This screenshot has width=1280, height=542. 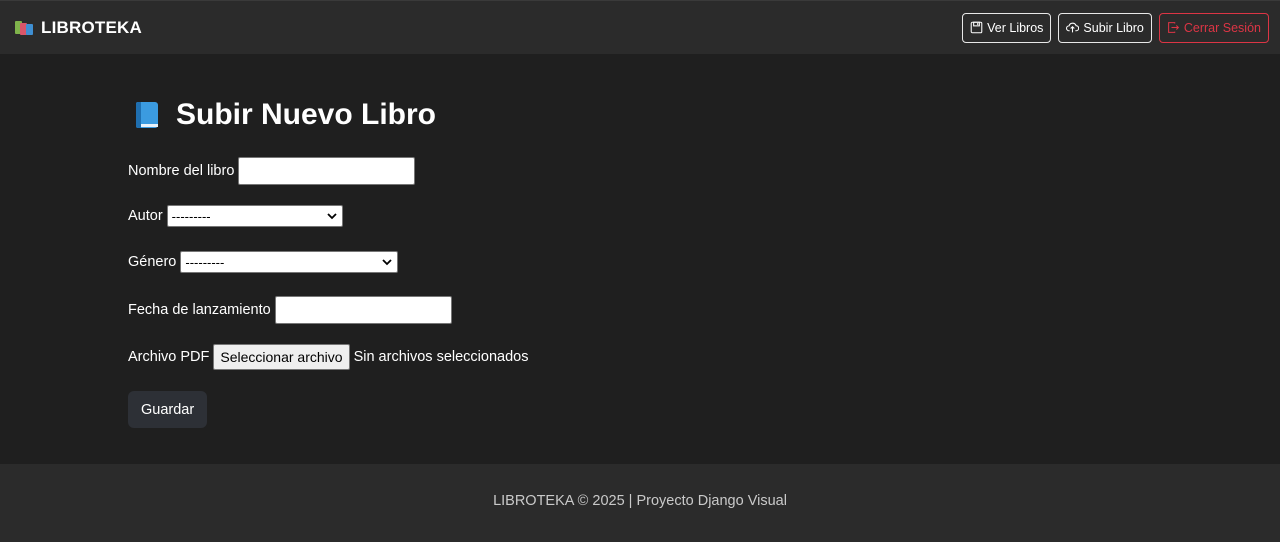 What do you see at coordinates (1073, 27) in the screenshot?
I see `cloud-upload-icon` at bounding box center [1073, 27].